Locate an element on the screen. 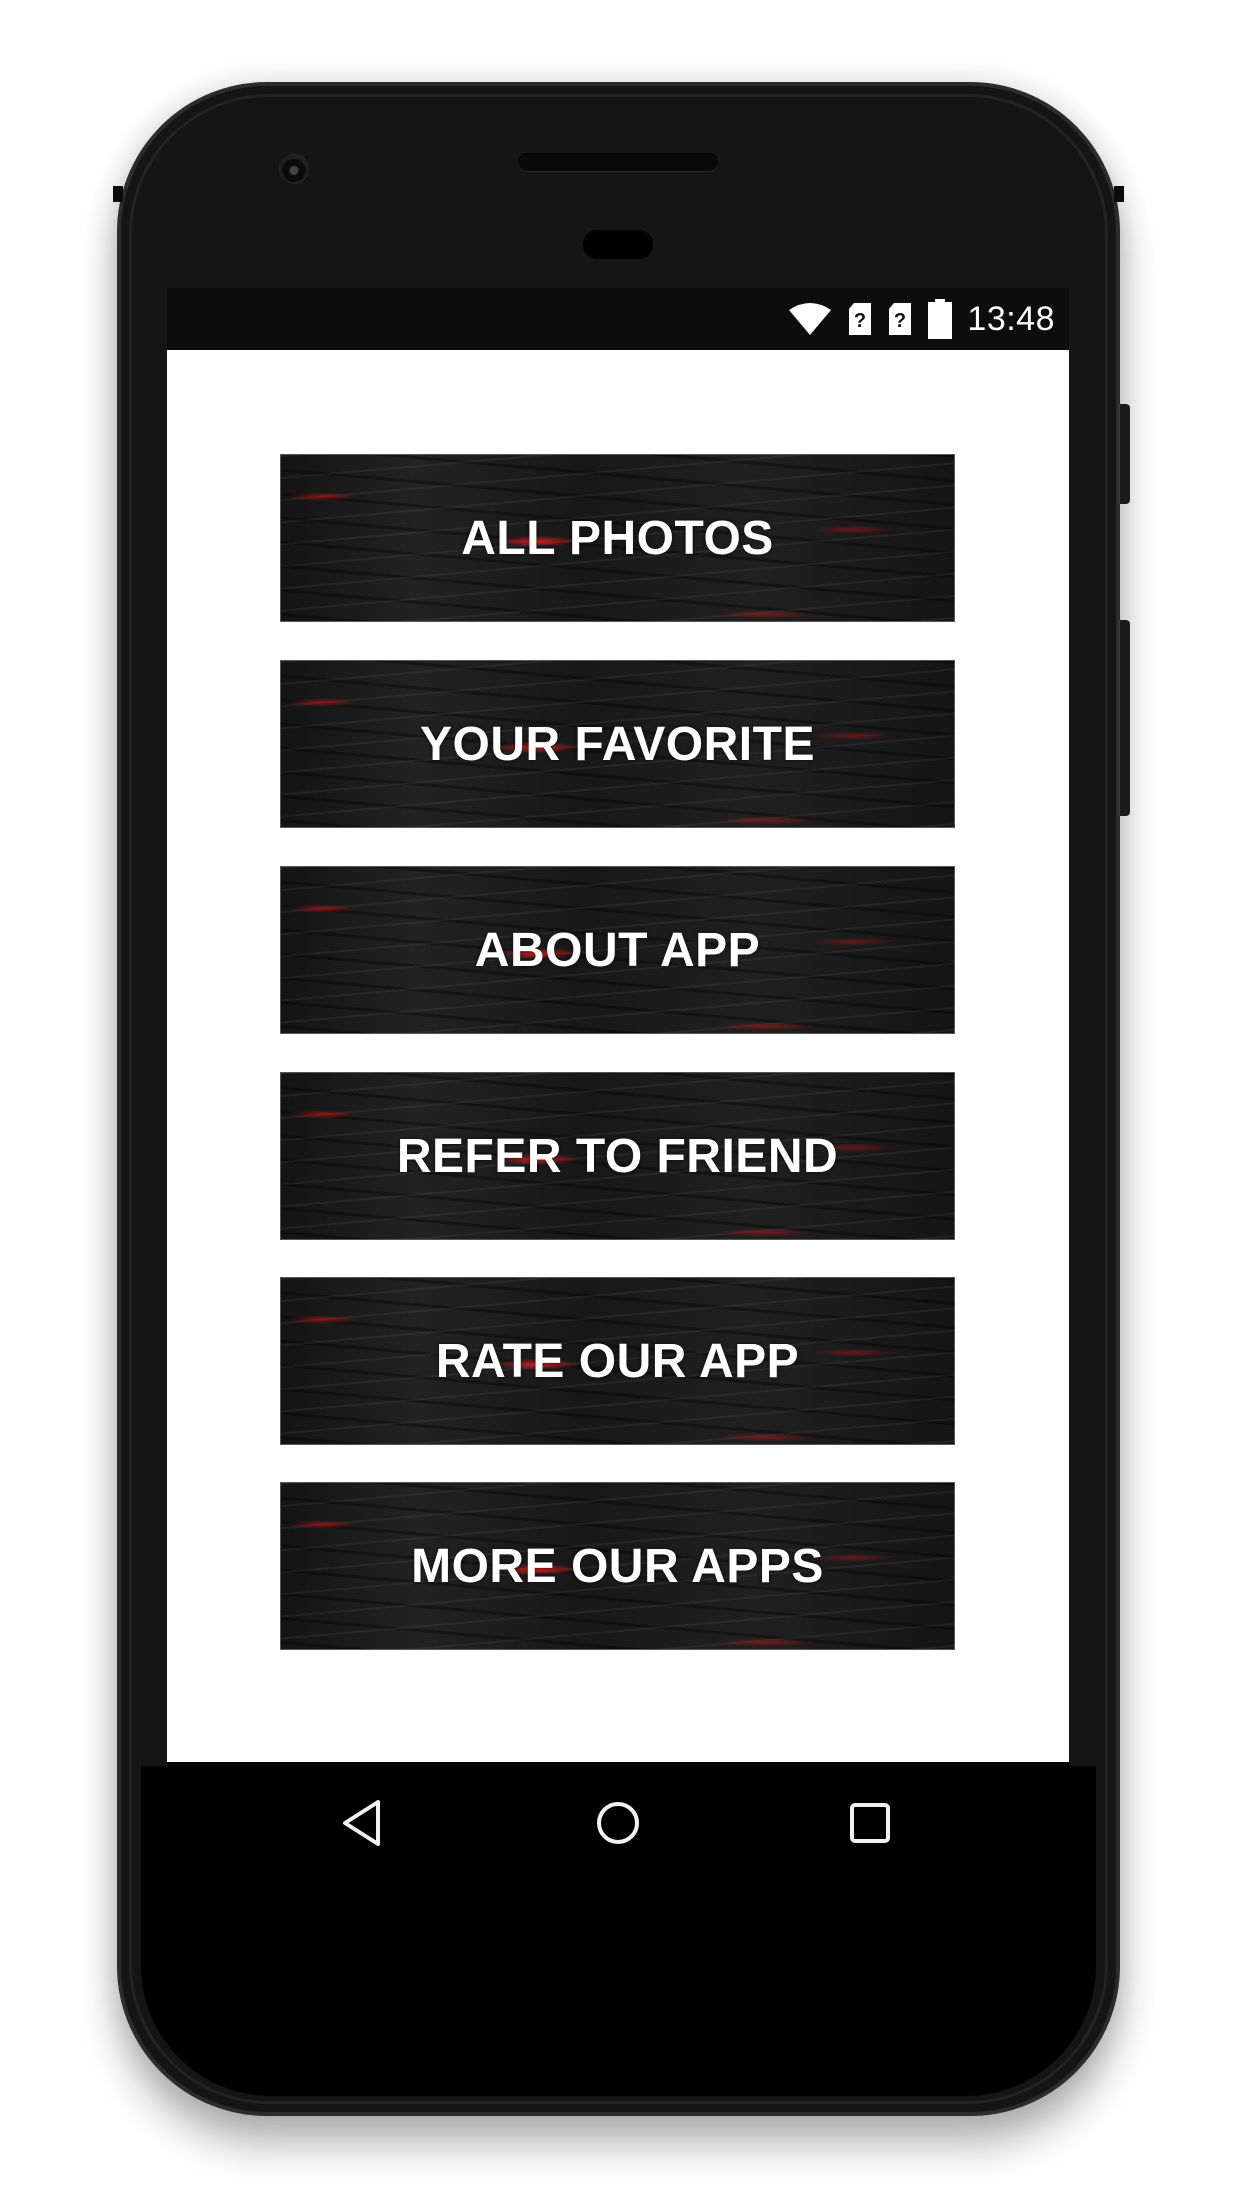  volume-button is located at coordinates (1124, 718).